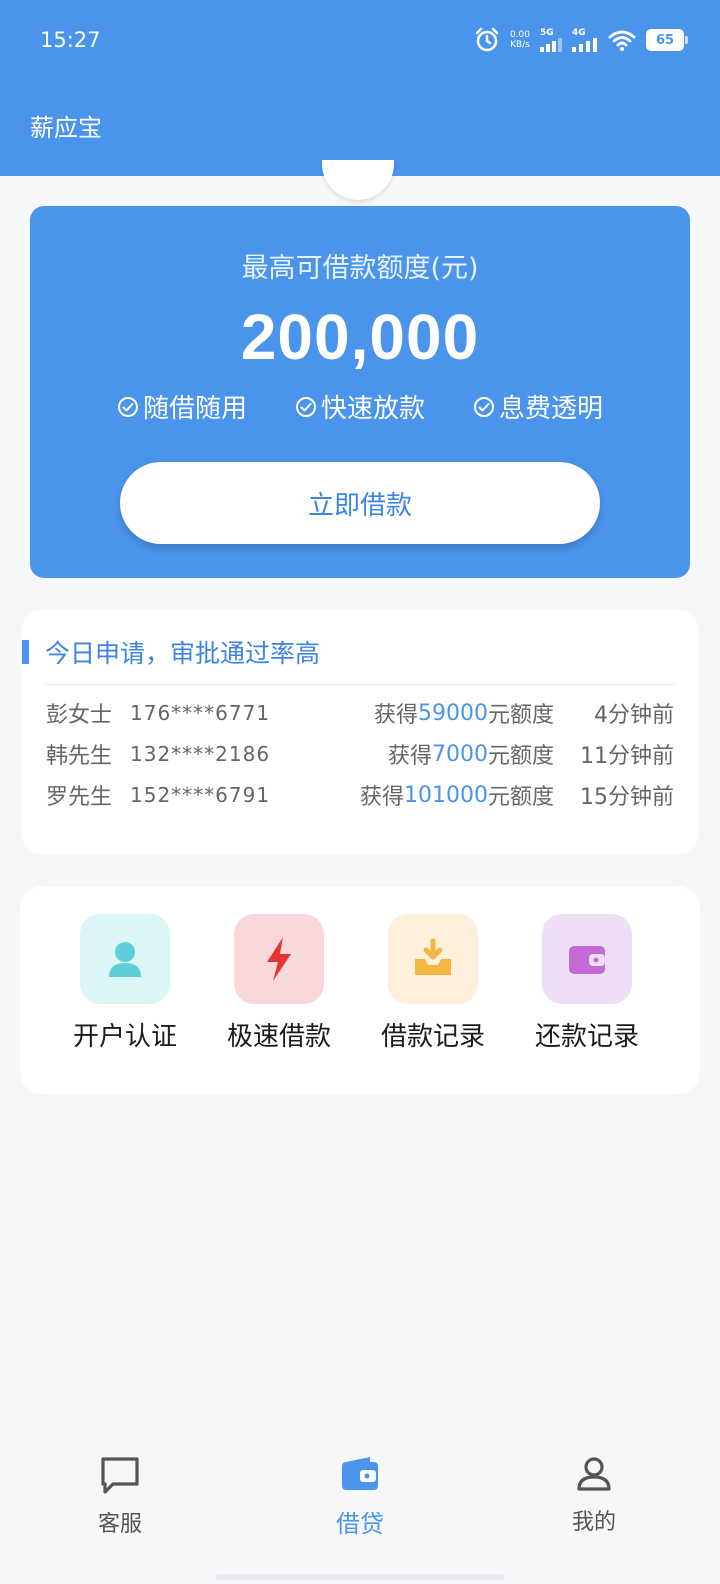  I want to click on approvals-title: 今日申请，审批通过率高, so click(183, 653).